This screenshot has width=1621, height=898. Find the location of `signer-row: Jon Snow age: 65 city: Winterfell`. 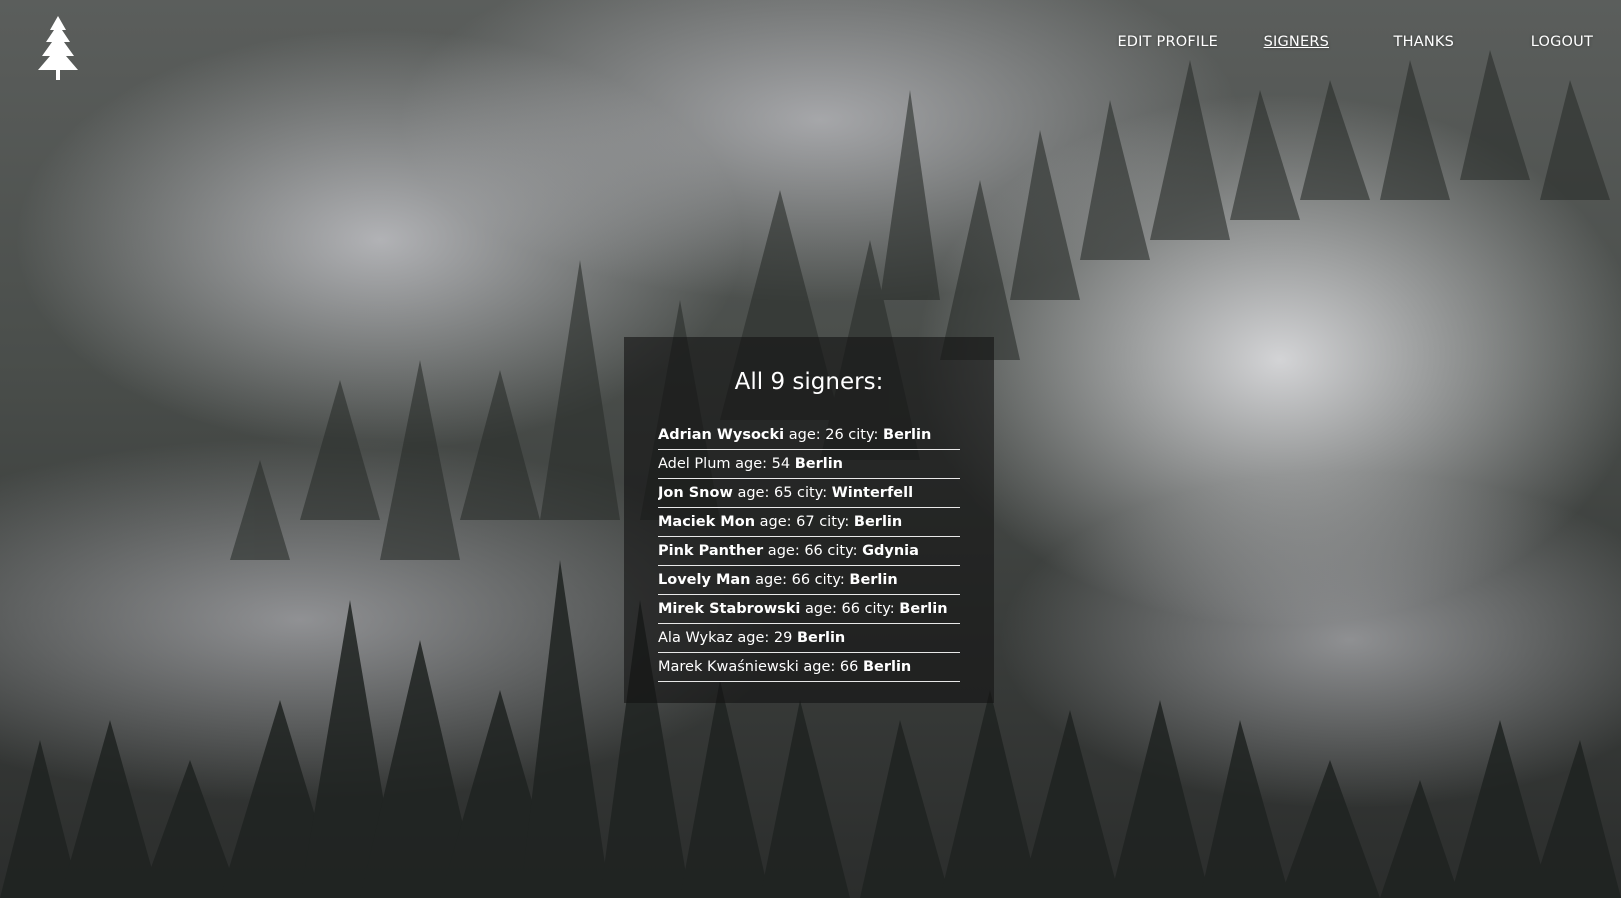

signer-row: Jon Snow age: 65 city: Winterfell is located at coordinates (809, 493).